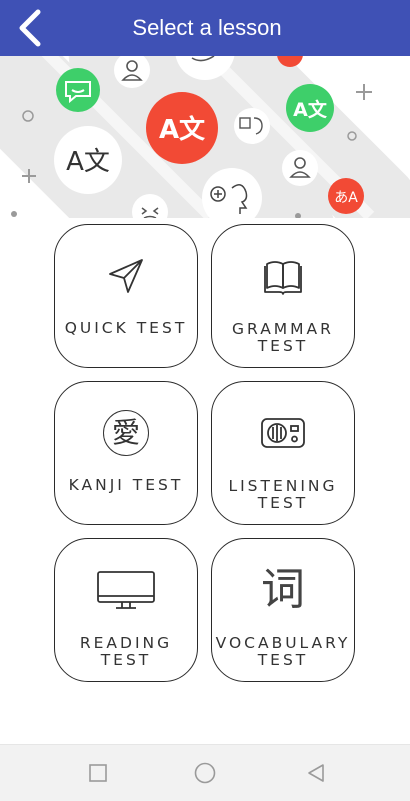  What do you see at coordinates (126, 590) in the screenshot?
I see `monitor-icon` at bounding box center [126, 590].